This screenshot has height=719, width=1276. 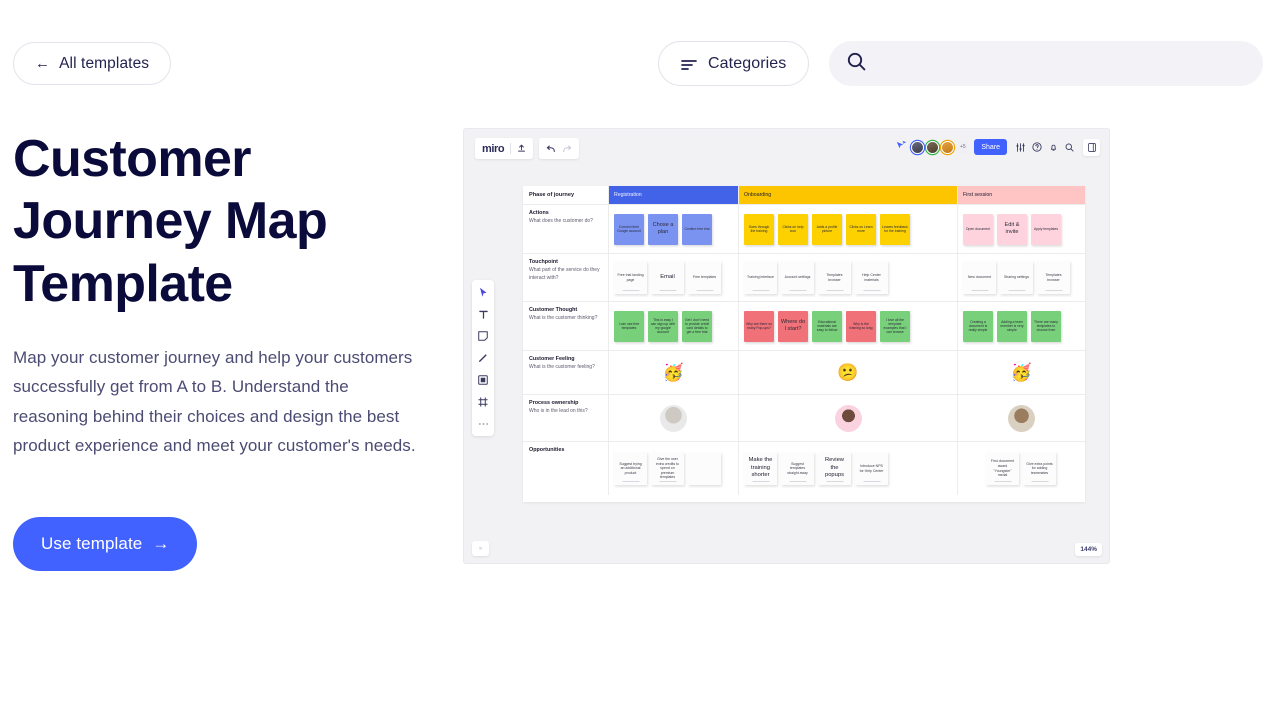 I want to click on card: Introduce NPS for Help Center, so click(x=871, y=468).